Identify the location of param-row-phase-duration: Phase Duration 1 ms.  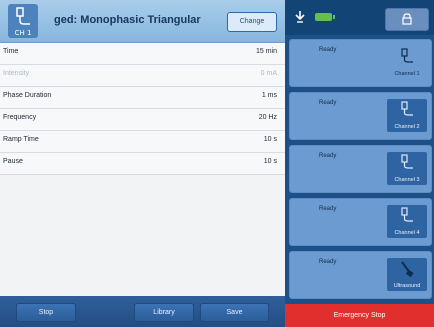
(142, 98).